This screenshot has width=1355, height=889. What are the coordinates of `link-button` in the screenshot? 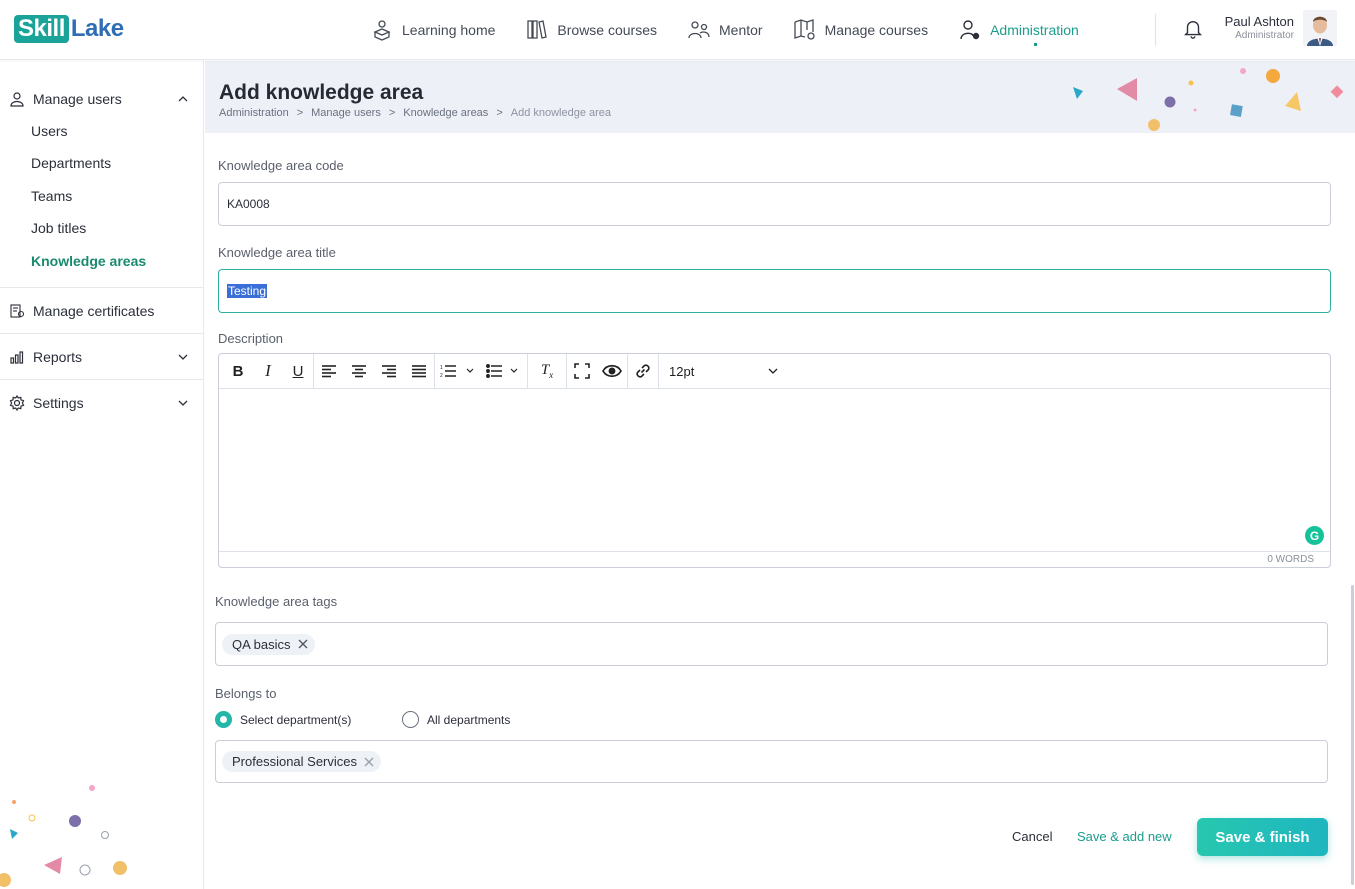 It's located at (643, 371).